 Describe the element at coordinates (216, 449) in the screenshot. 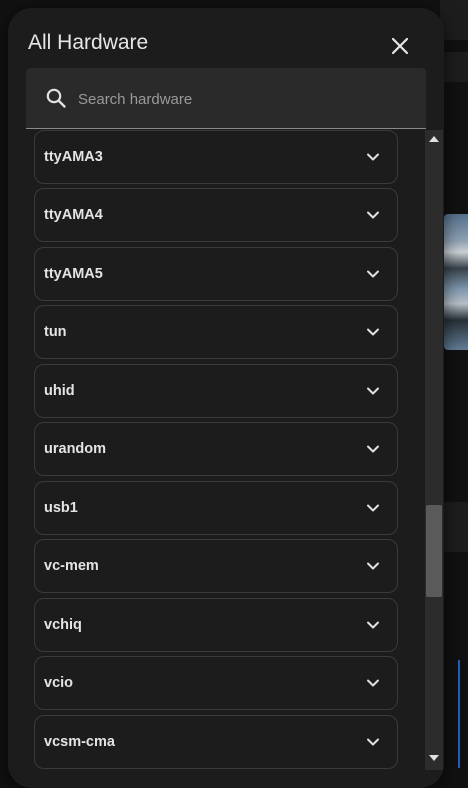

I see `list-item: urandom` at that location.